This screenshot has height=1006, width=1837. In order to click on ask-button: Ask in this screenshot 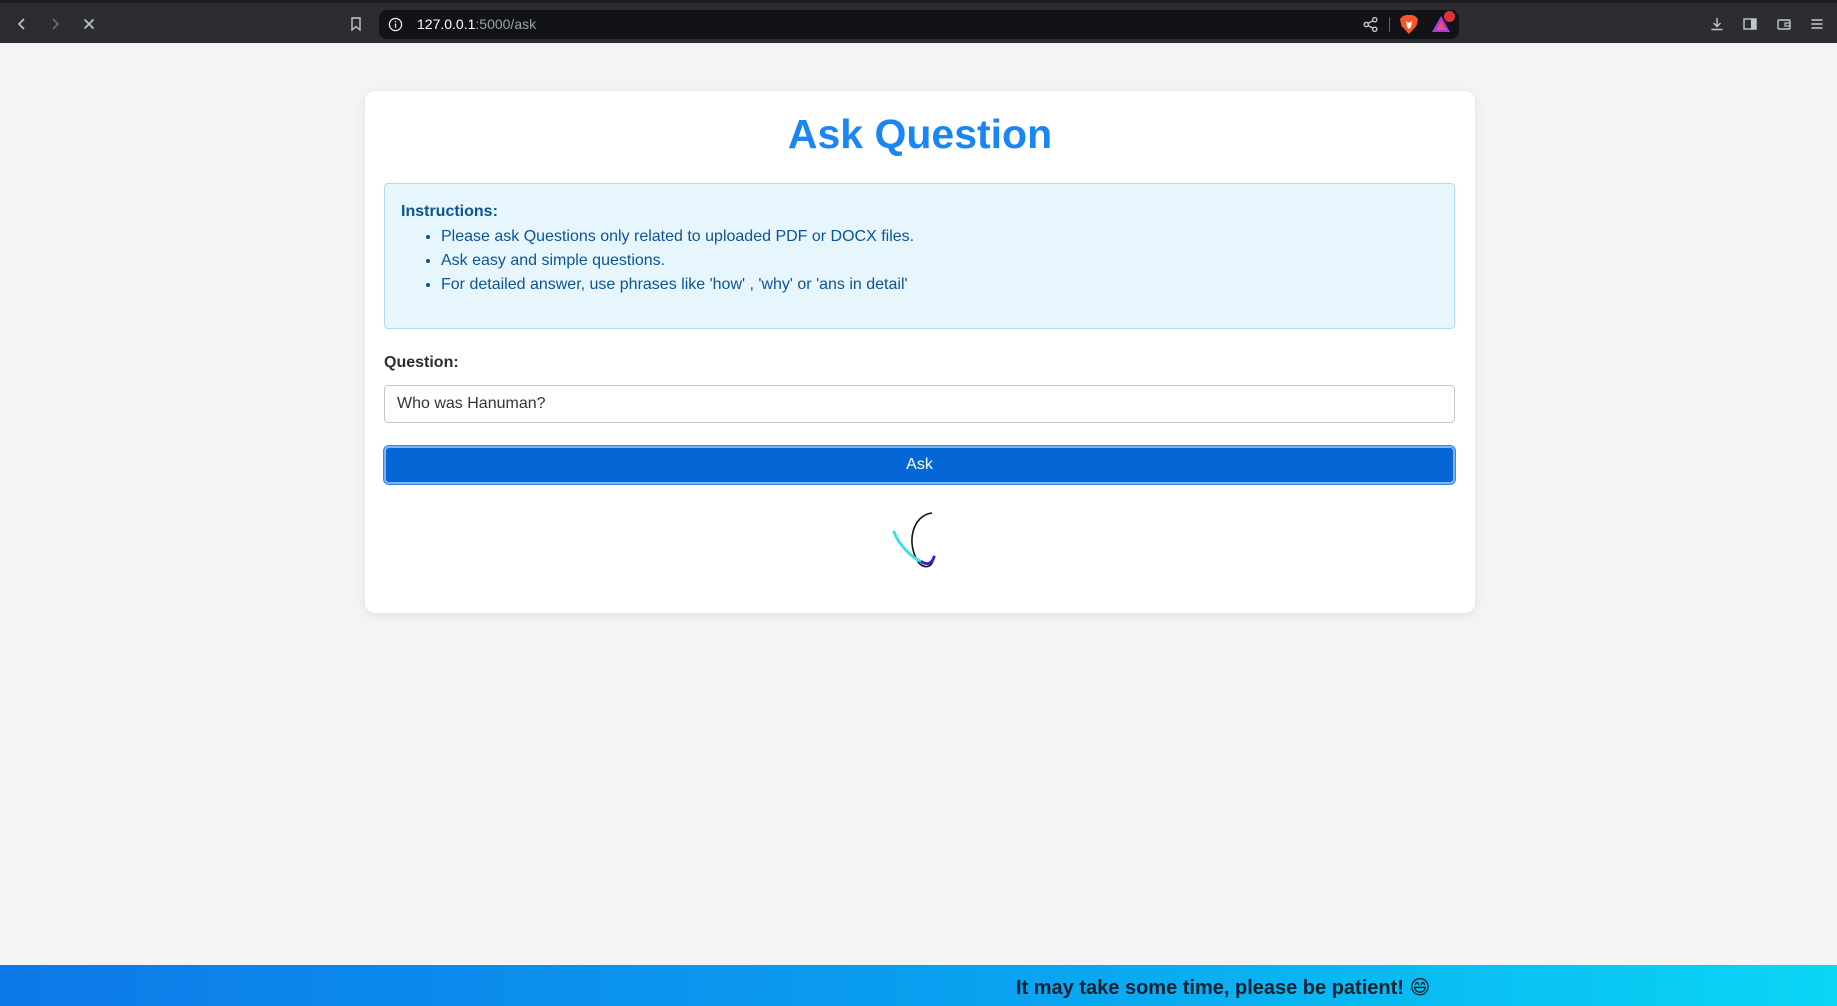, I will do `click(919, 465)`.